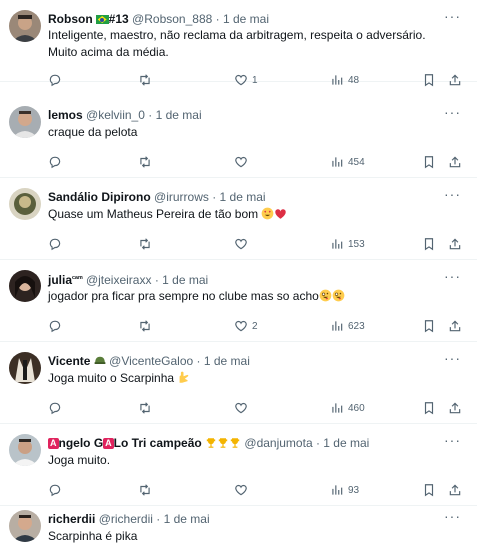 The width and height of the screenshot is (477, 557). What do you see at coordinates (60, 280) in the screenshot?
I see `author-name: julia` at bounding box center [60, 280].